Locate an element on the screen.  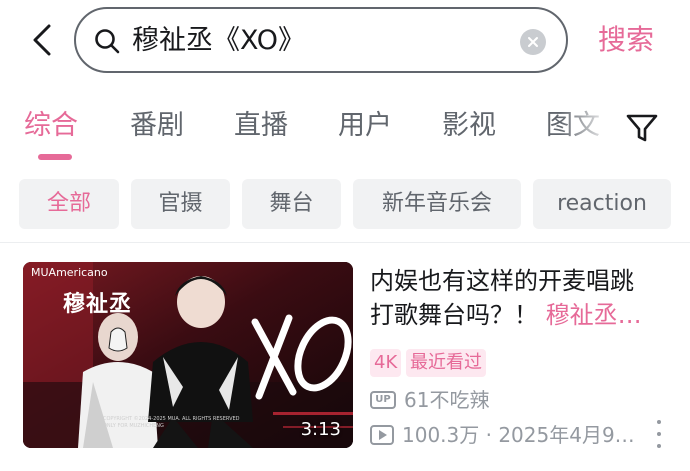
search-icon is located at coordinates (107, 41).